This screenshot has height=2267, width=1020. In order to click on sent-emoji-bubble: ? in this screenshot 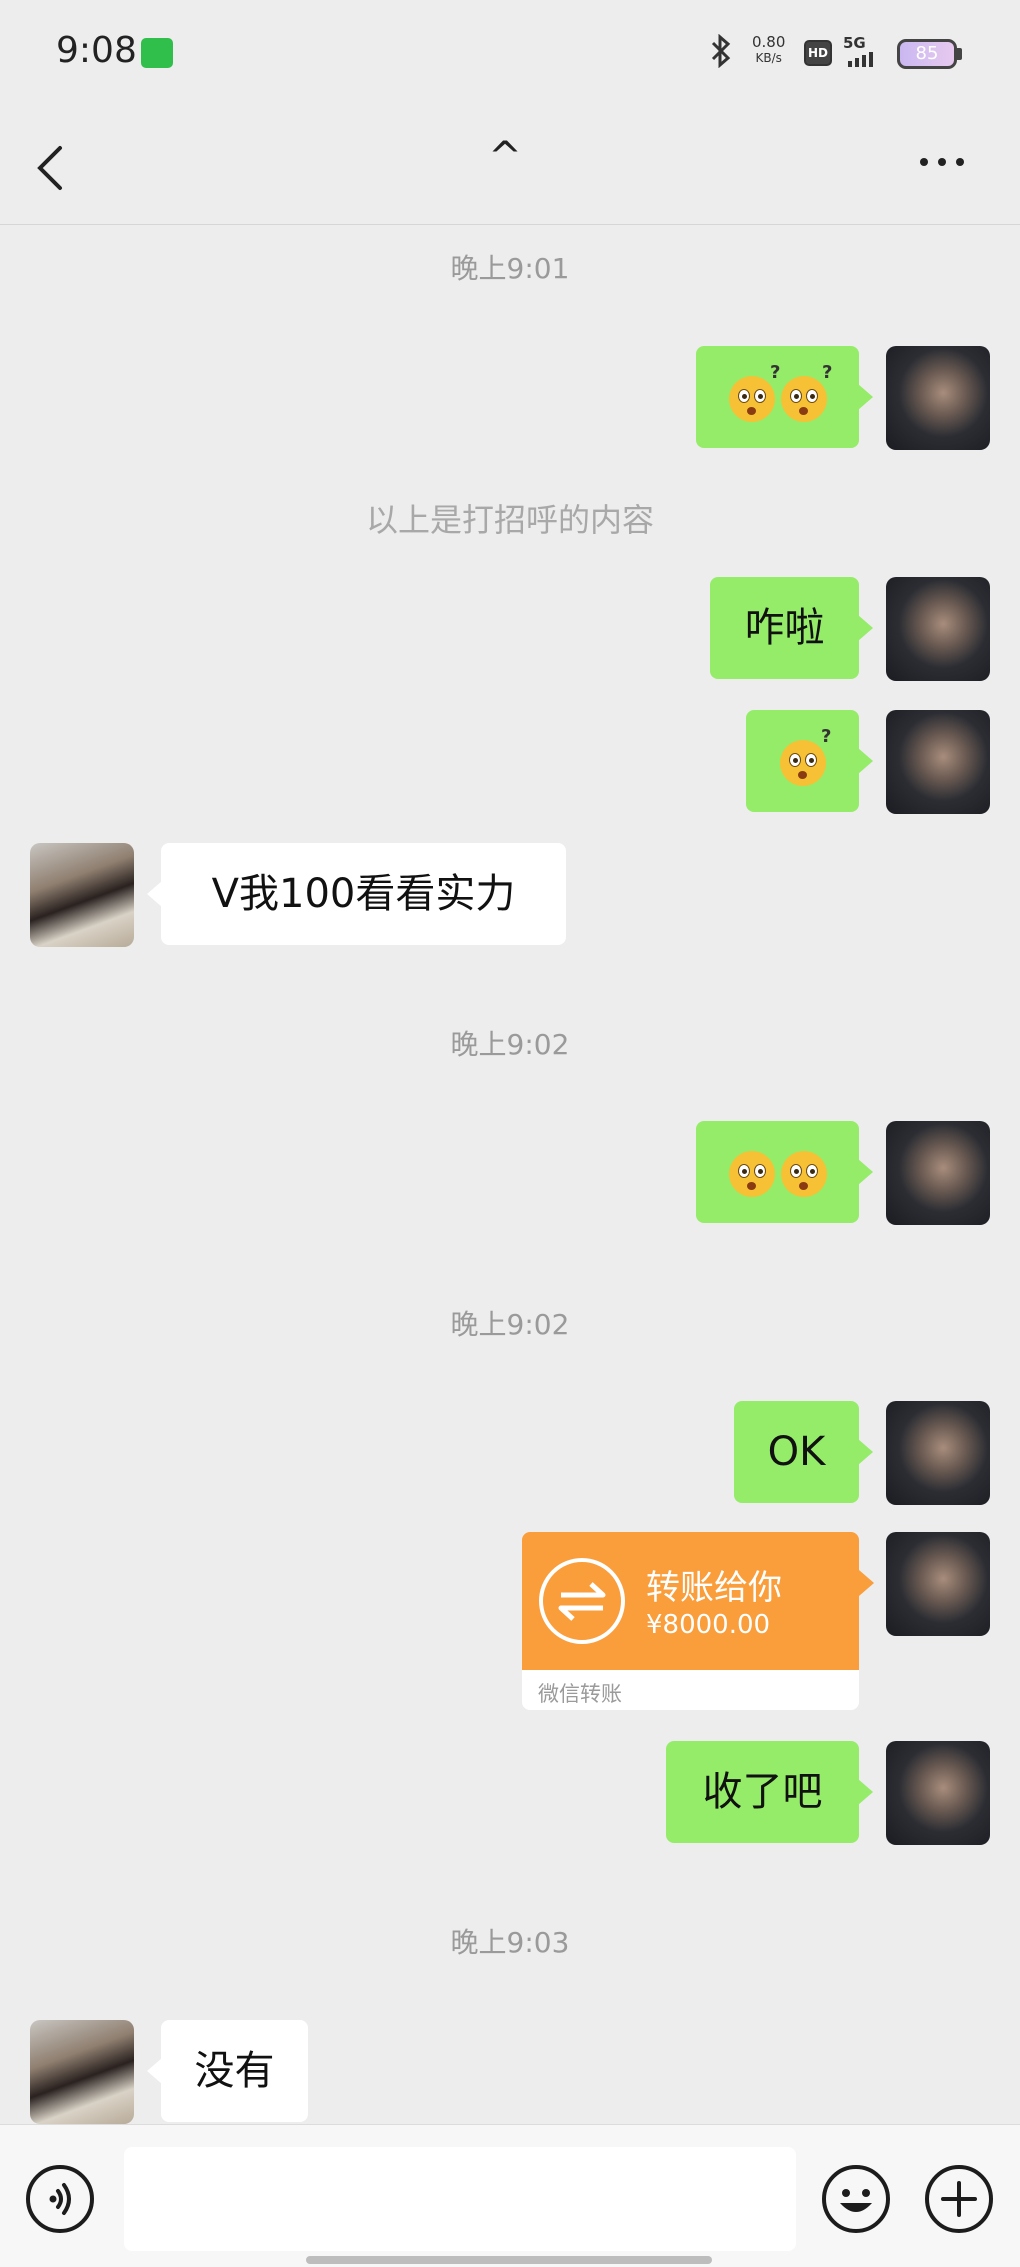, I will do `click(809, 761)`.